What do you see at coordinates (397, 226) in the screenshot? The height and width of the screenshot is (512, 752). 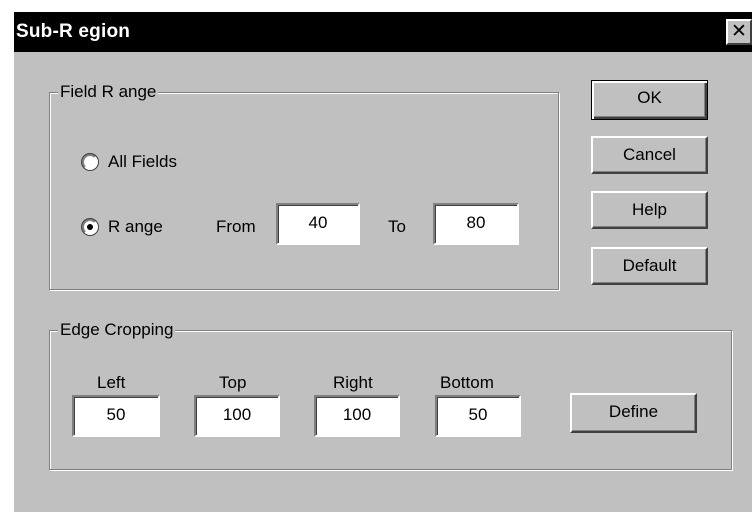 I see `to-label: To` at bounding box center [397, 226].